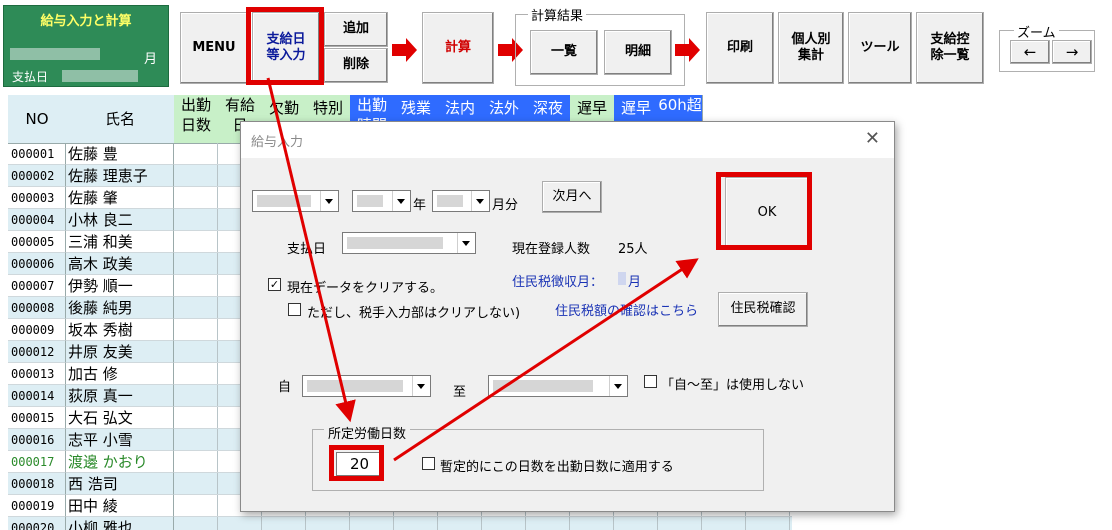  What do you see at coordinates (650, 381) in the screenshot?
I see `no-range-checkbox` at bounding box center [650, 381].